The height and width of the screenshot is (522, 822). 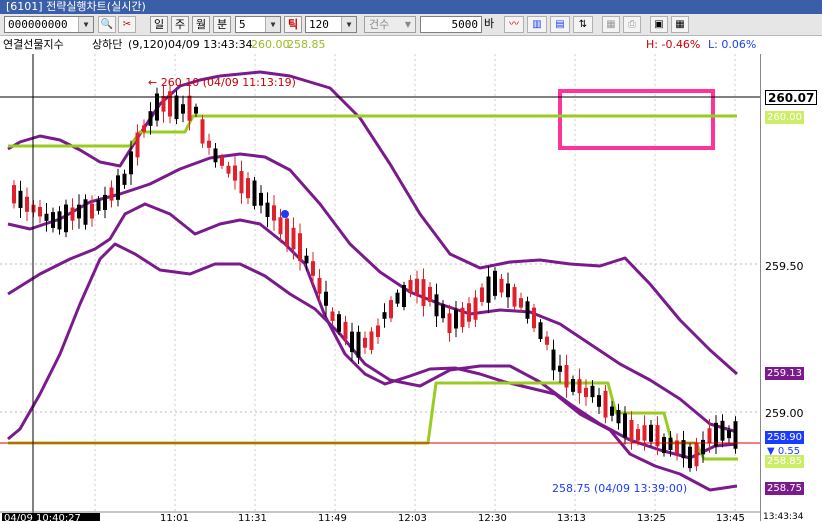 What do you see at coordinates (784, 461) in the screenshot?
I see `lower-line-tag: 258.85` at bounding box center [784, 461].